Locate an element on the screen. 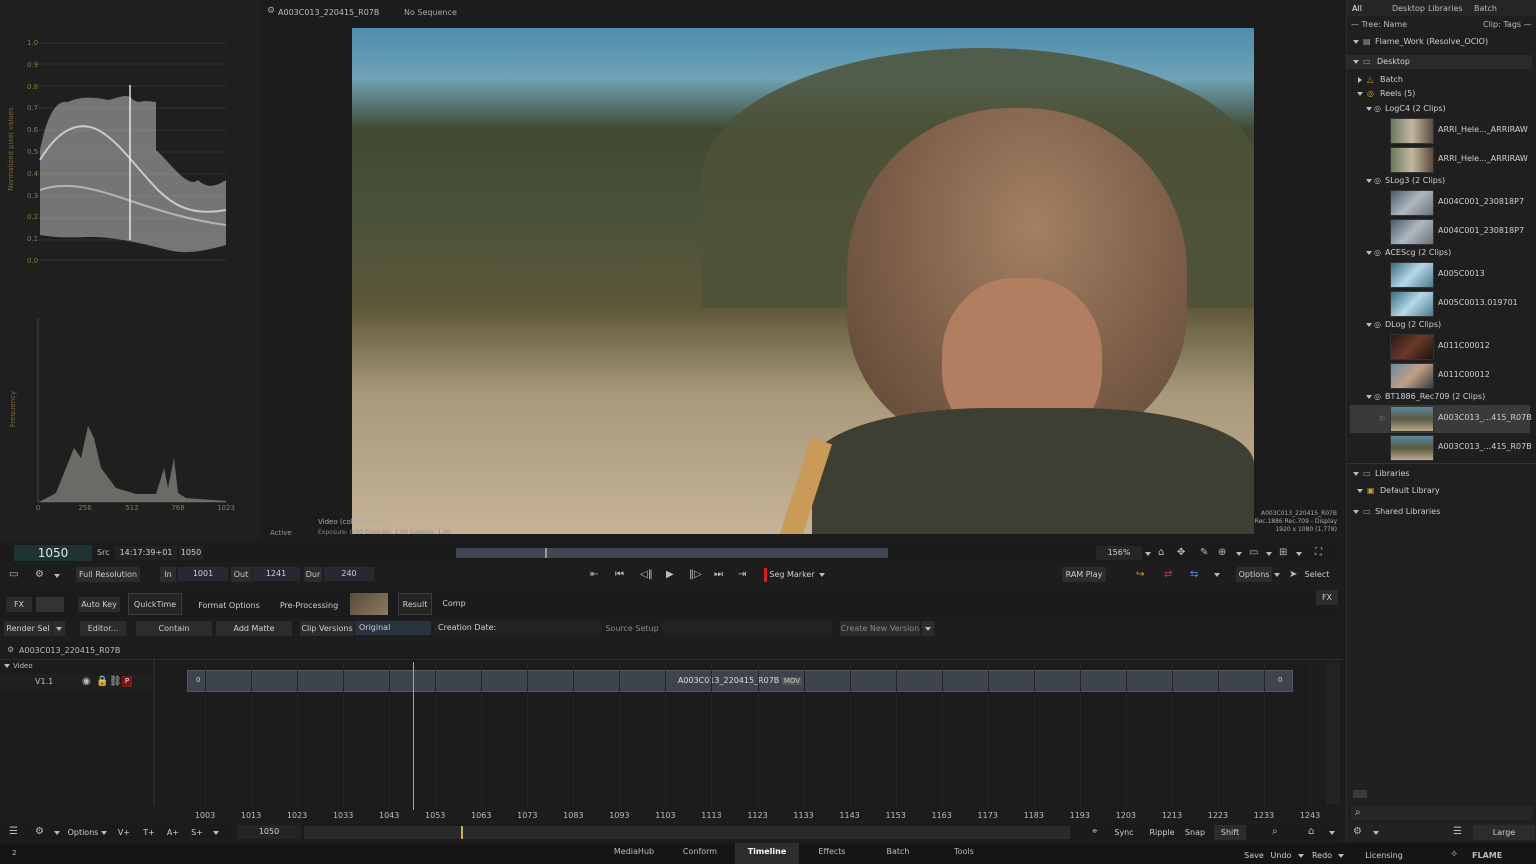 This screenshot has height=864, width=1536. track-primary-badge: P is located at coordinates (127, 681).